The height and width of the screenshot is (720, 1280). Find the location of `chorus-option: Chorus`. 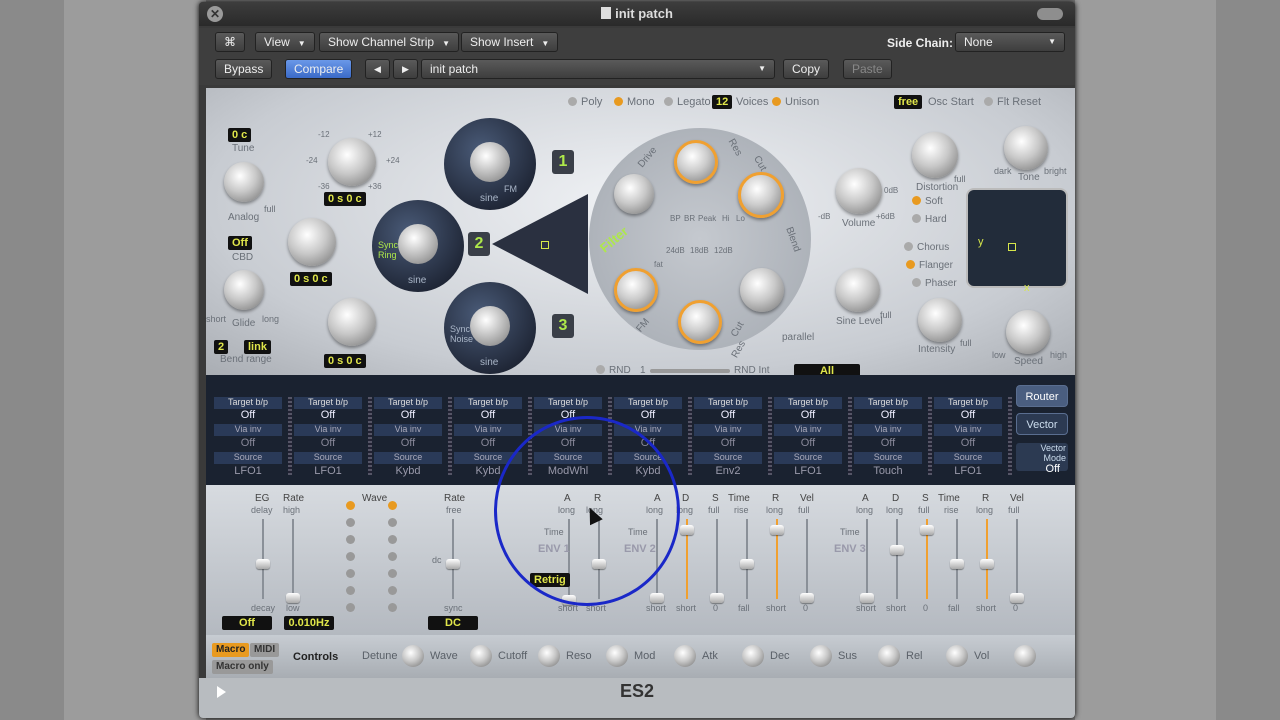

chorus-option: Chorus is located at coordinates (926, 247).